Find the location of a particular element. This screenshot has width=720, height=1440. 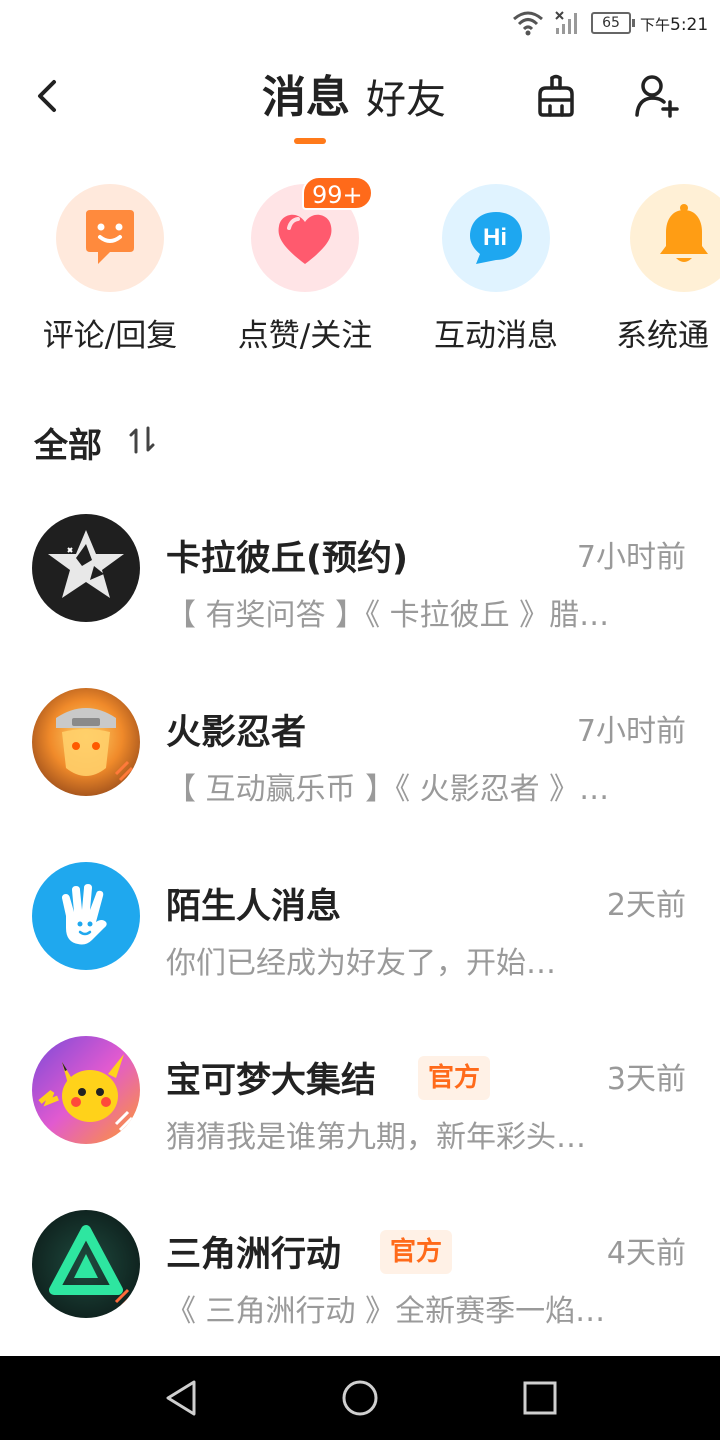

message-name: 卡拉彼丘(预约) is located at coordinates (287, 559).